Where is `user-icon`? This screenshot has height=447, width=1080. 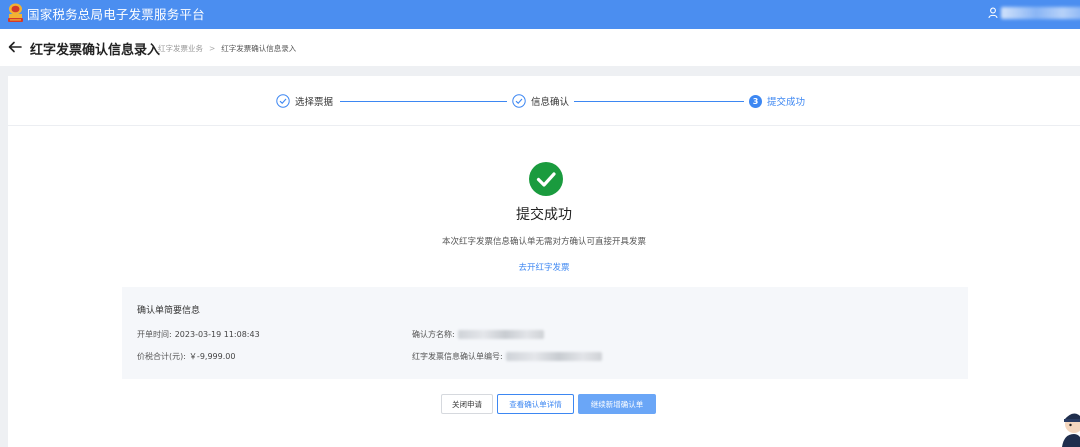
user-icon is located at coordinates (993, 13).